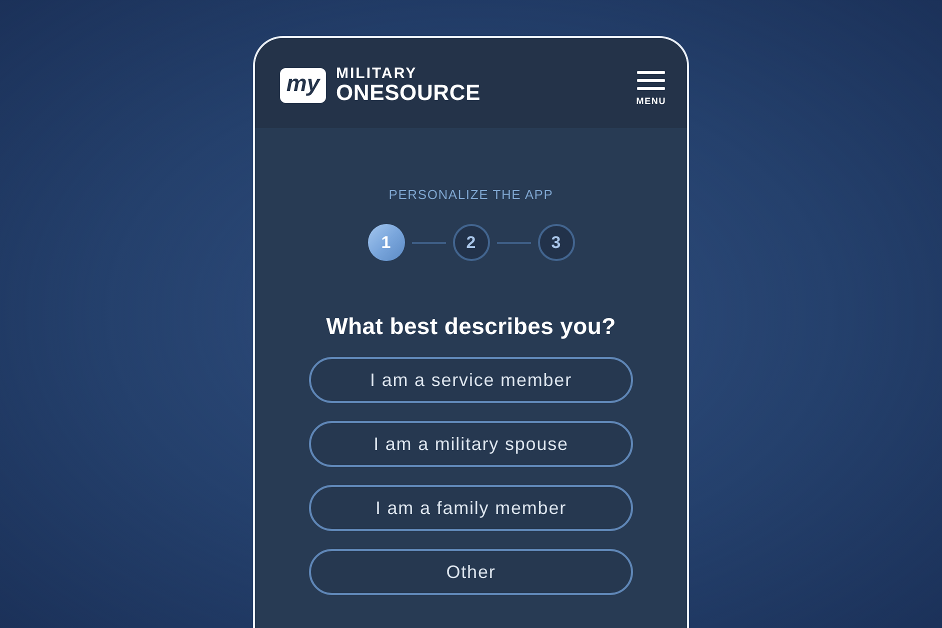  What do you see at coordinates (377, 74) in the screenshot?
I see `logo-title: MILITARY` at bounding box center [377, 74].